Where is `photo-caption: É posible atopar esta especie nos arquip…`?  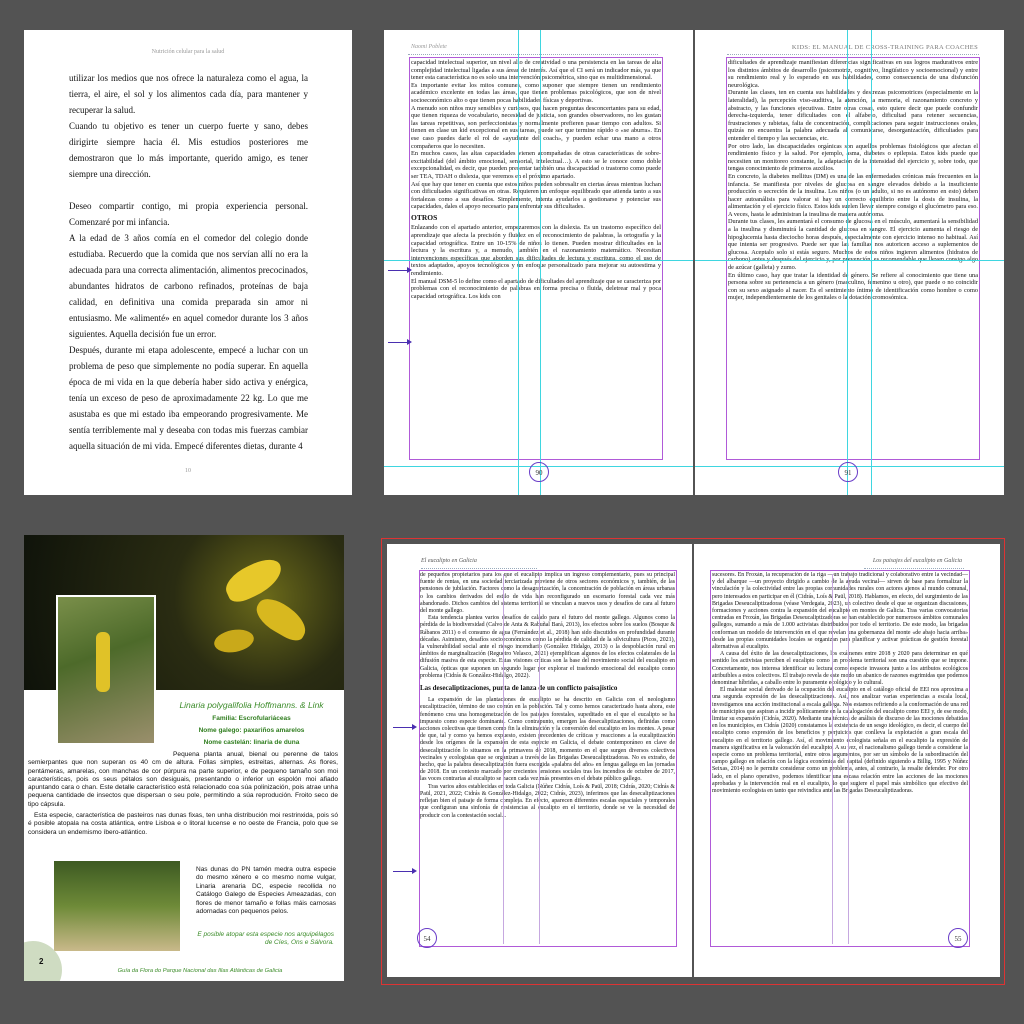 photo-caption: É posible atopar esta especie nos arquip… is located at coordinates (265, 938).